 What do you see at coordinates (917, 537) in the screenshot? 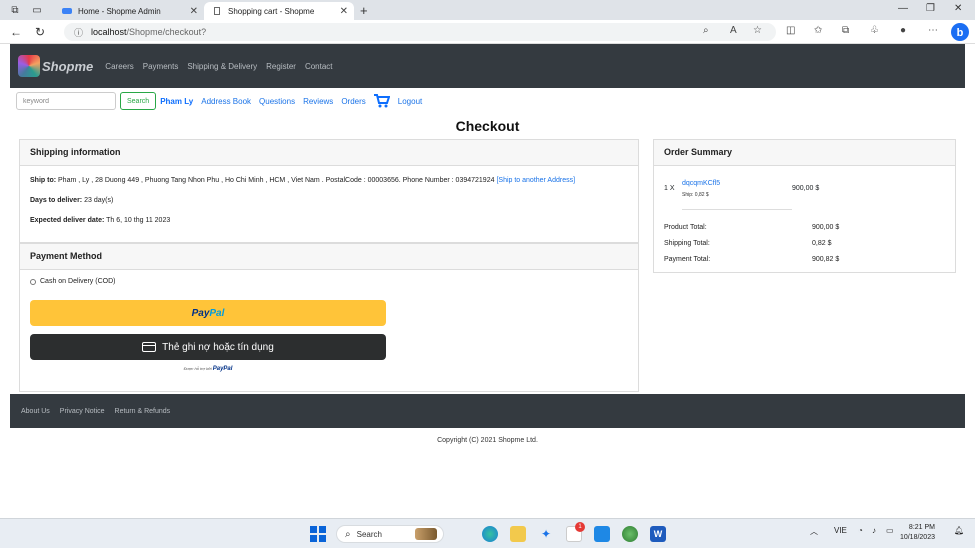
I see `clock-date: 10/18/2023` at bounding box center [917, 537].